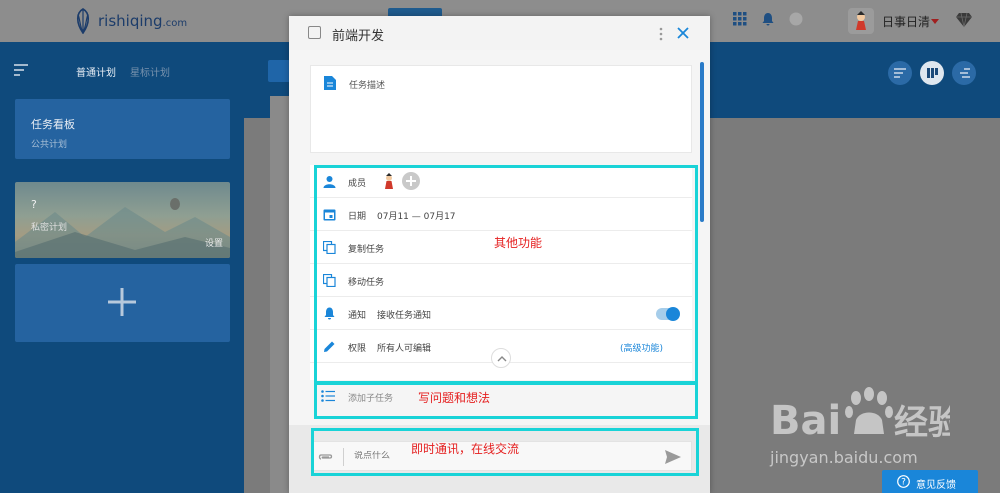 The height and width of the screenshot is (493, 1000). What do you see at coordinates (214, 242) in the screenshot?
I see `plan-card-settings: 设置` at bounding box center [214, 242].